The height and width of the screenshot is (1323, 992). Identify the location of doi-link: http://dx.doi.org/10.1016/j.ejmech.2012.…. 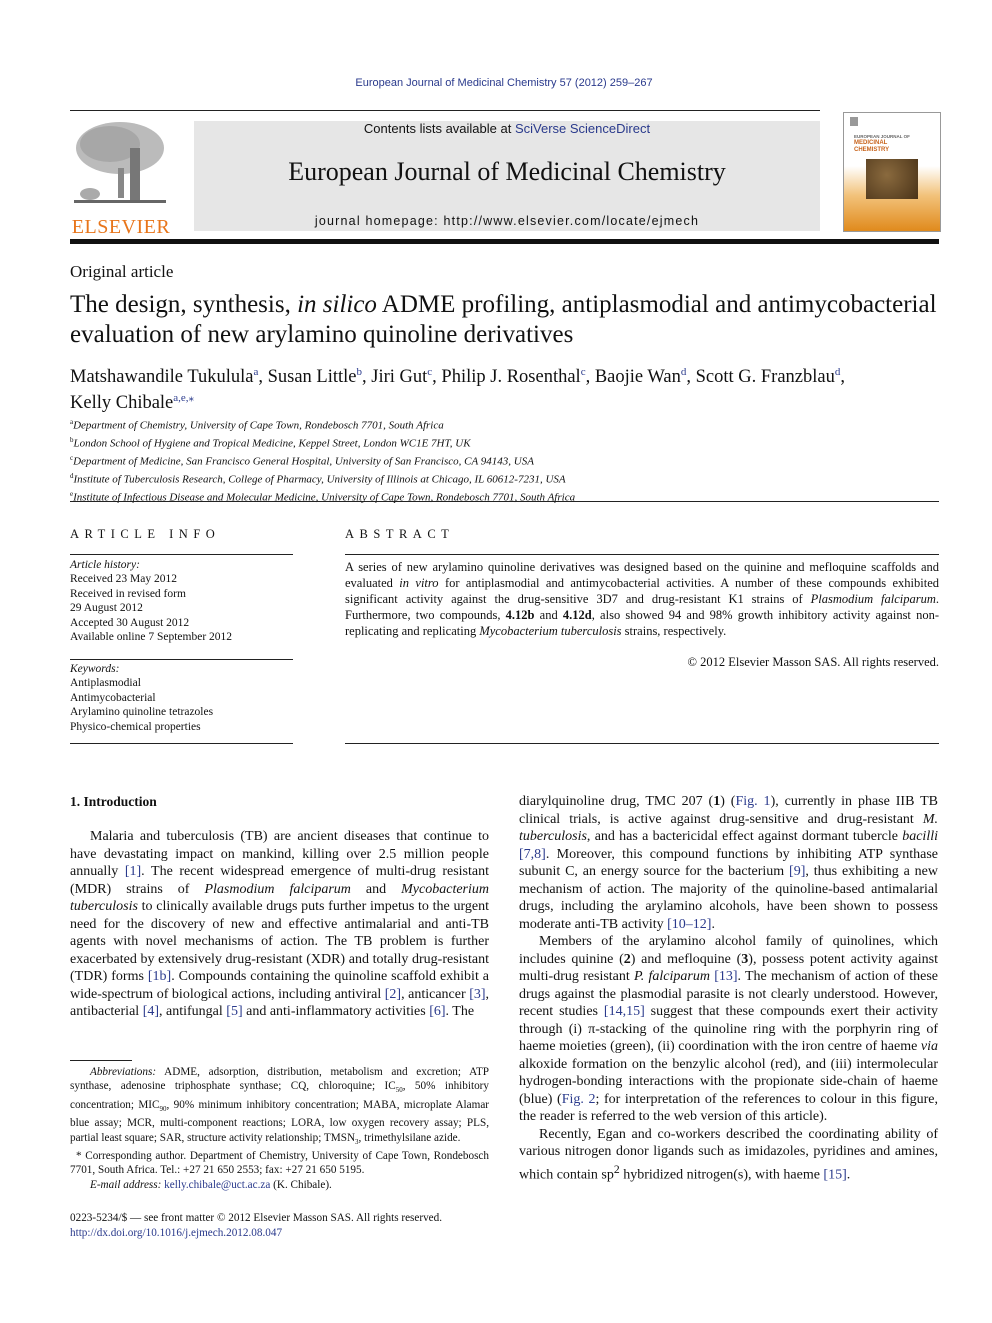
(176, 1233).